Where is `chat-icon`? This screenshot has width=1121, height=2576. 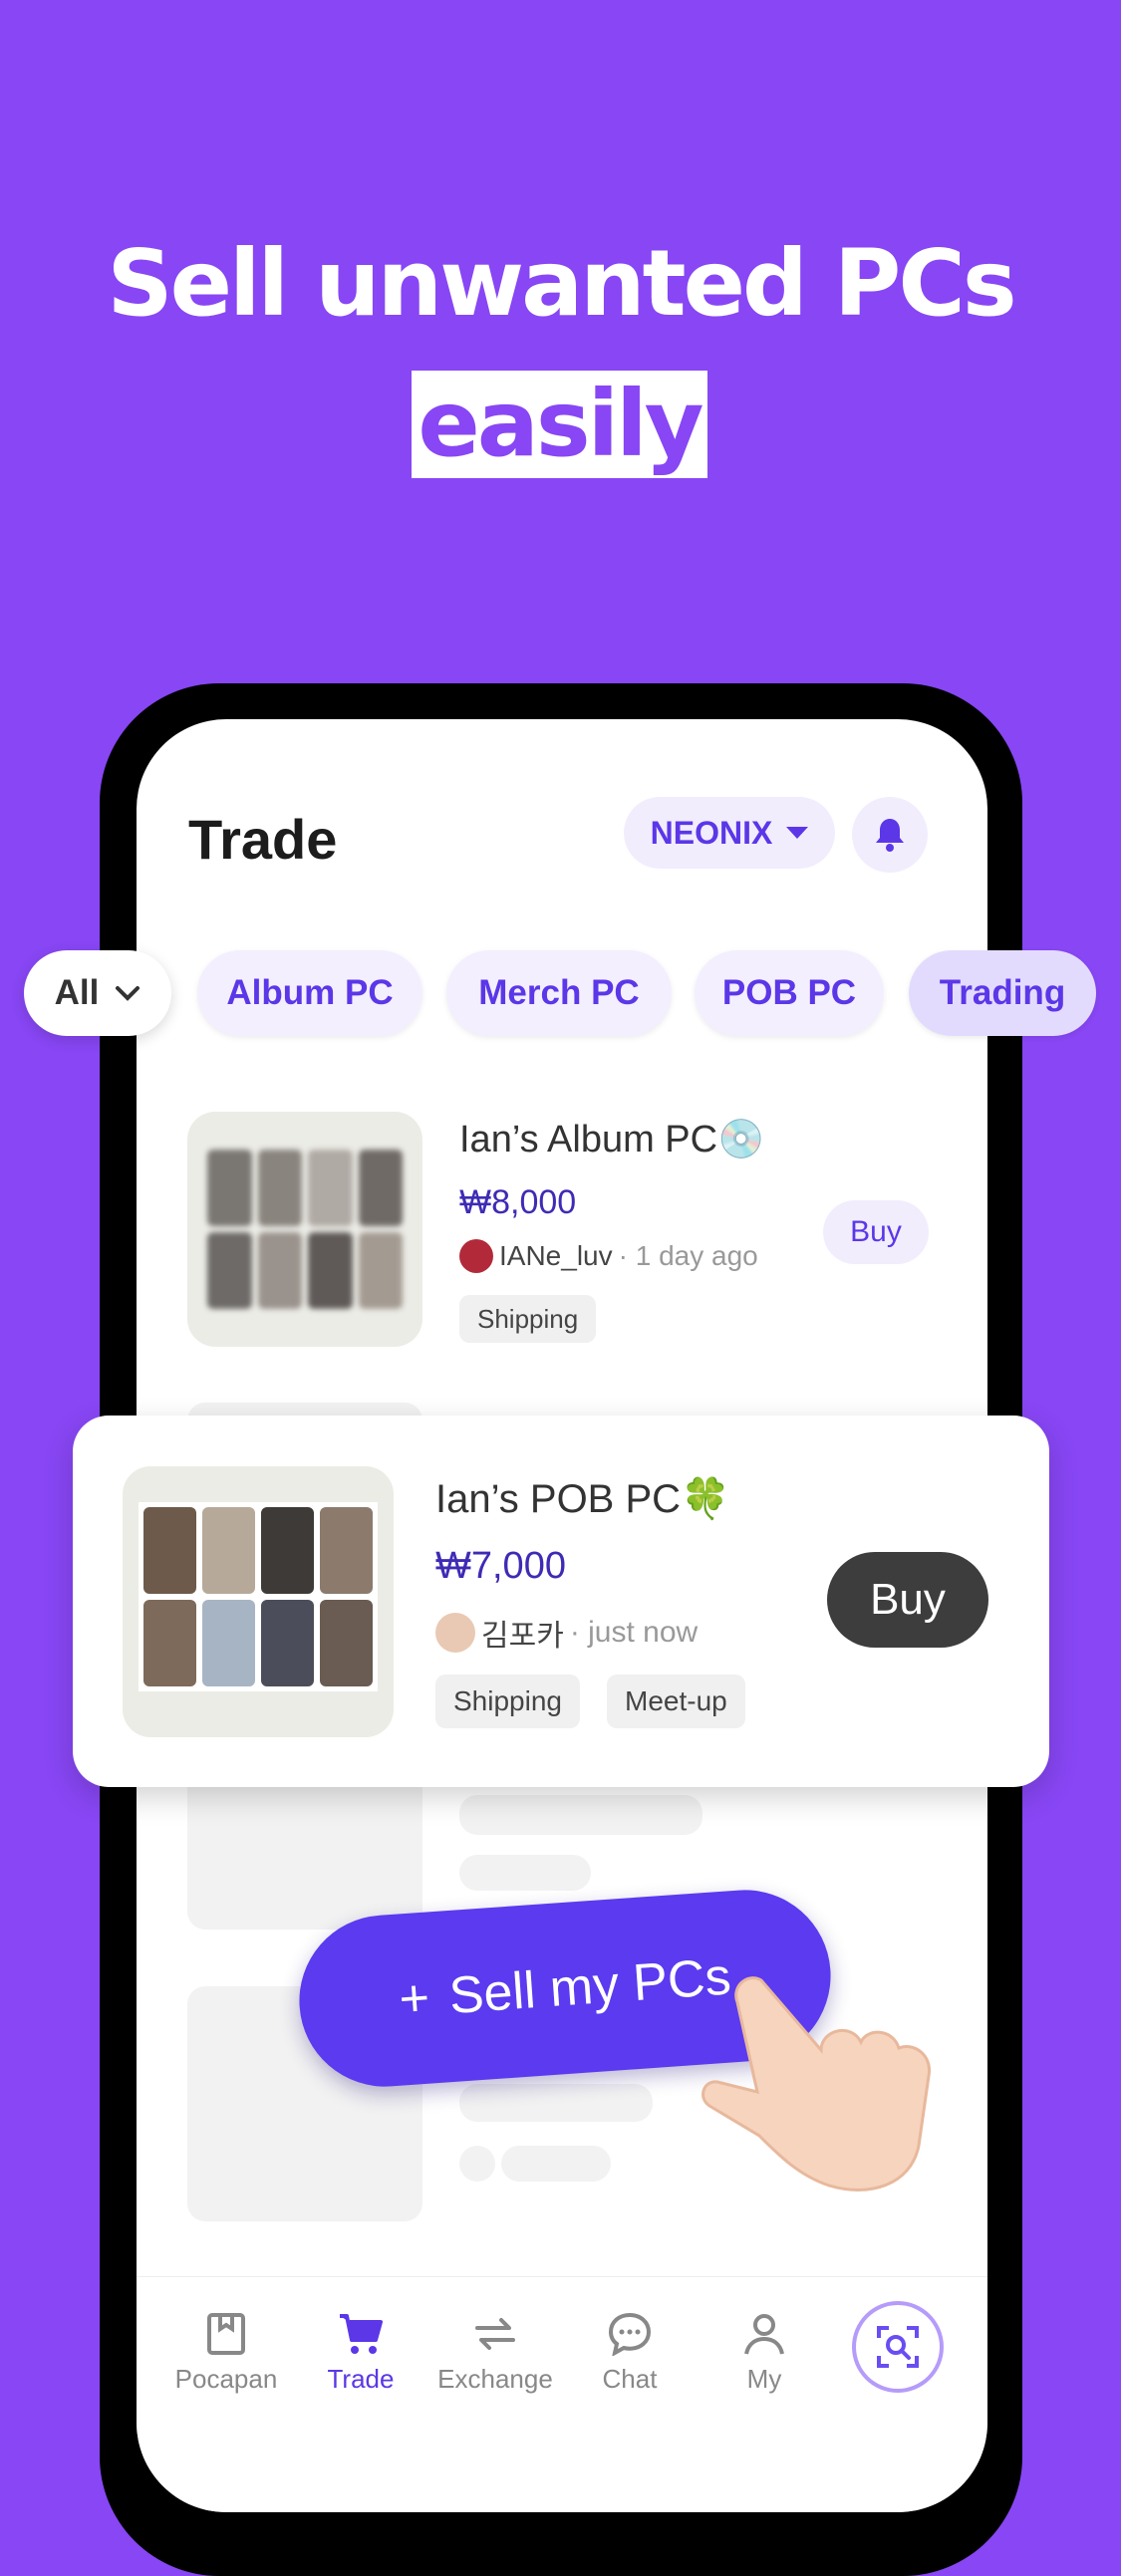 chat-icon is located at coordinates (630, 2334).